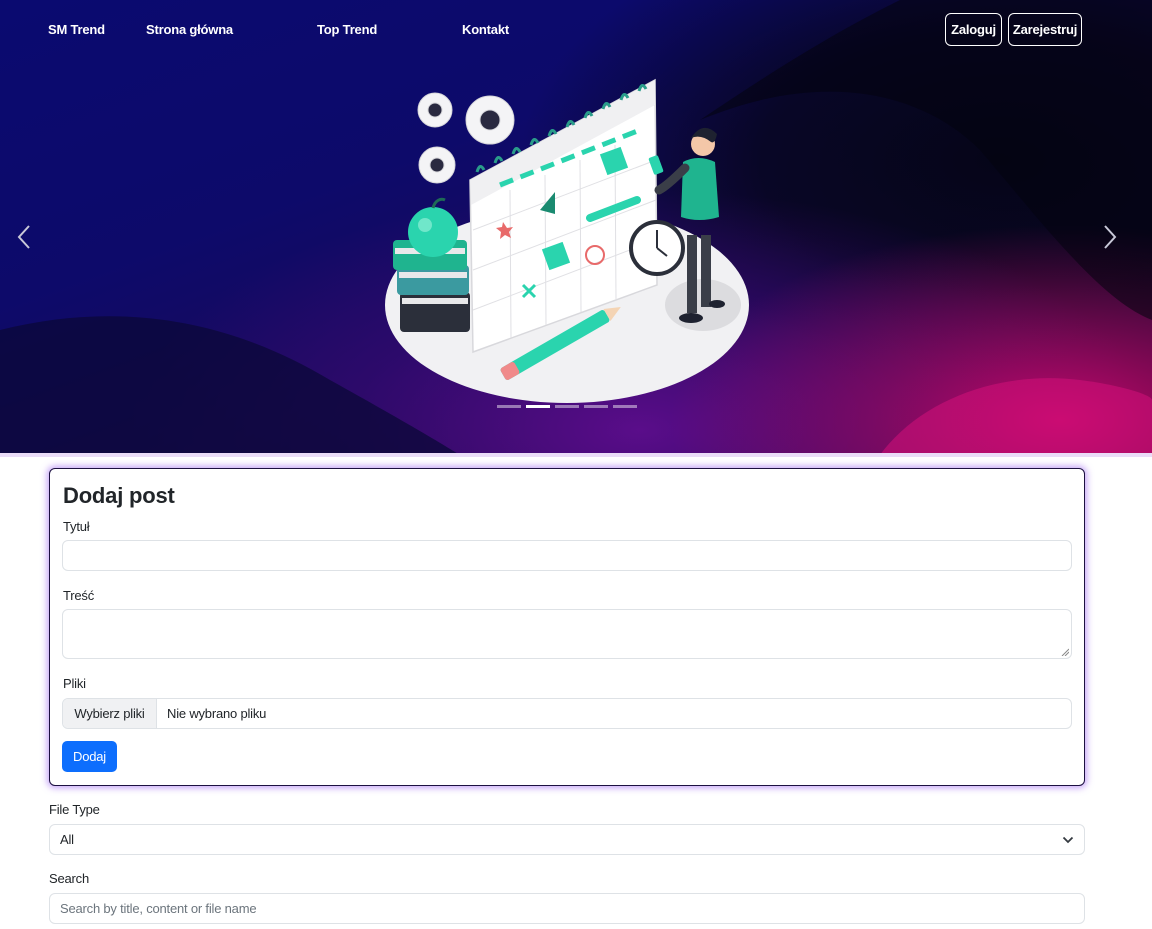 This screenshot has height=929, width=1152. I want to click on file-status-text: Nie wybrano pliku, so click(217, 713).